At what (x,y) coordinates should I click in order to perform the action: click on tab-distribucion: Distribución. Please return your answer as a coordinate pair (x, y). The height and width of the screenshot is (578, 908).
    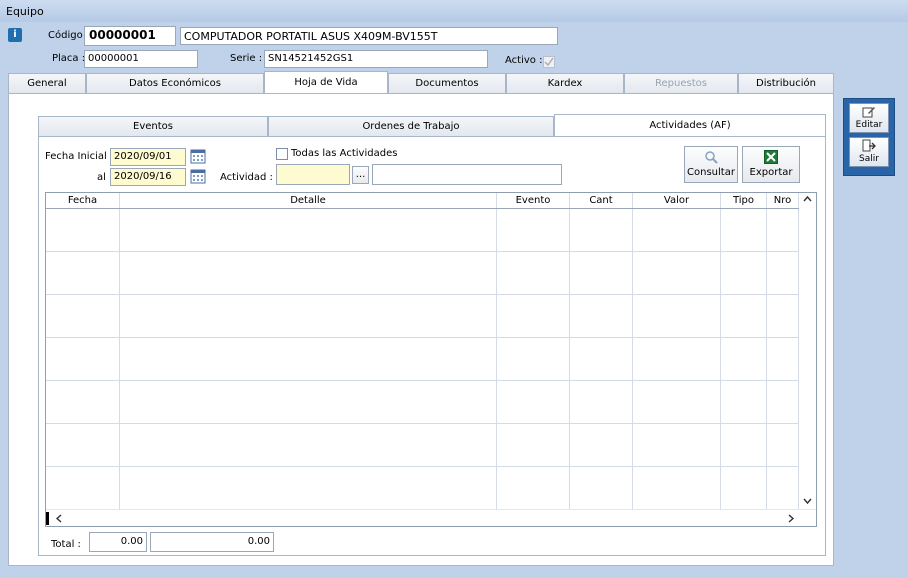
    Looking at the image, I should click on (786, 83).